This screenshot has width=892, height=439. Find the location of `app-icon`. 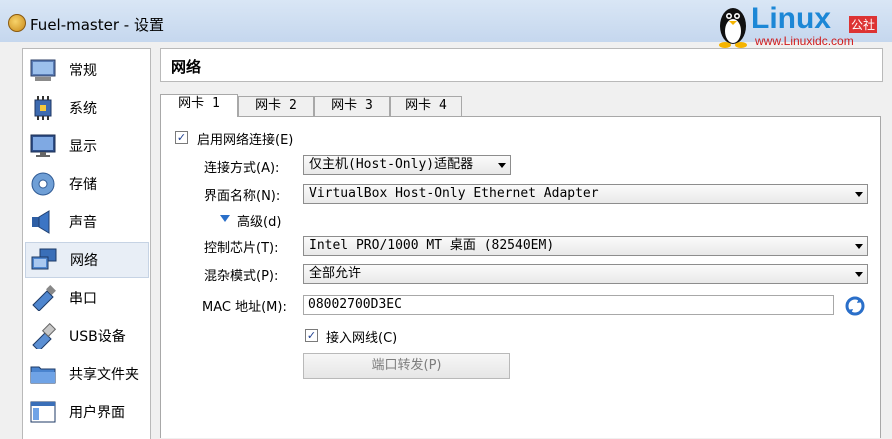

app-icon is located at coordinates (17, 23).